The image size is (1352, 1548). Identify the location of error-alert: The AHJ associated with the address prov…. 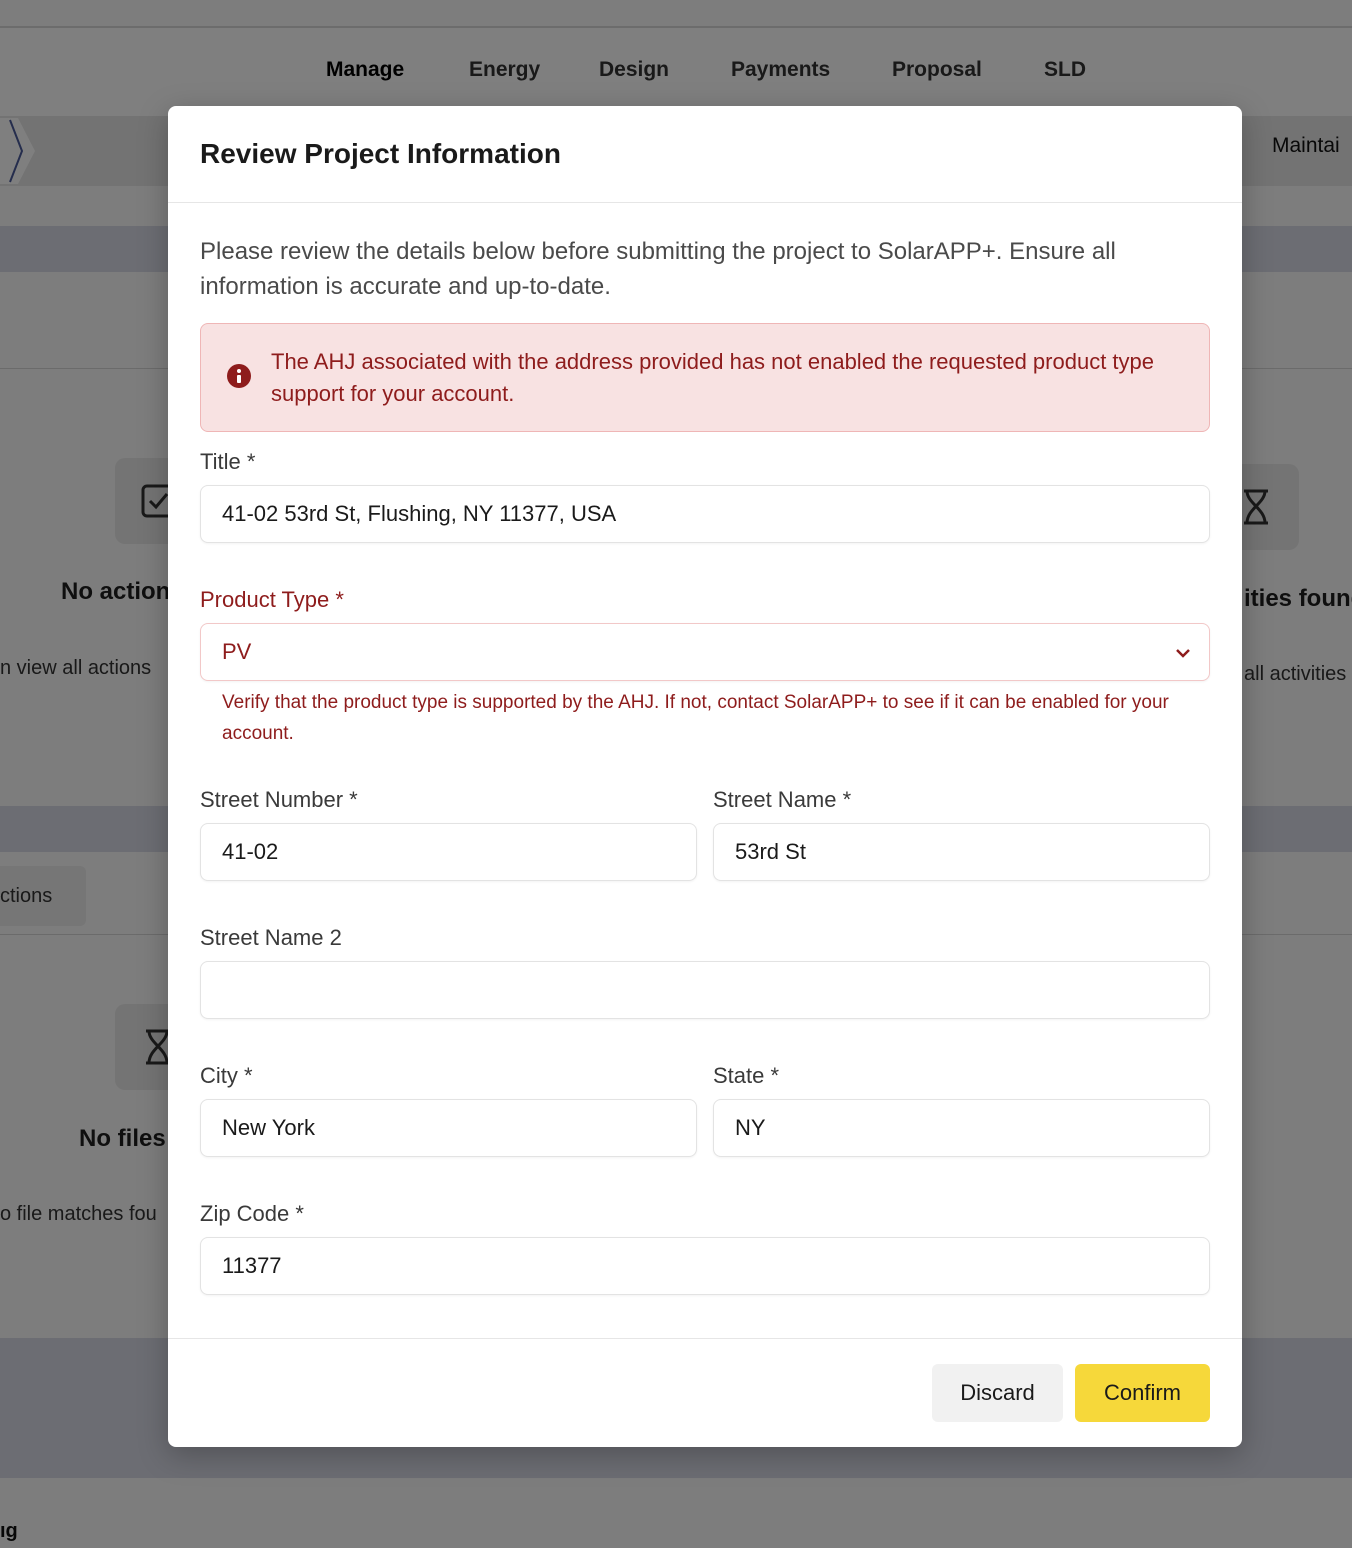
(705, 377).